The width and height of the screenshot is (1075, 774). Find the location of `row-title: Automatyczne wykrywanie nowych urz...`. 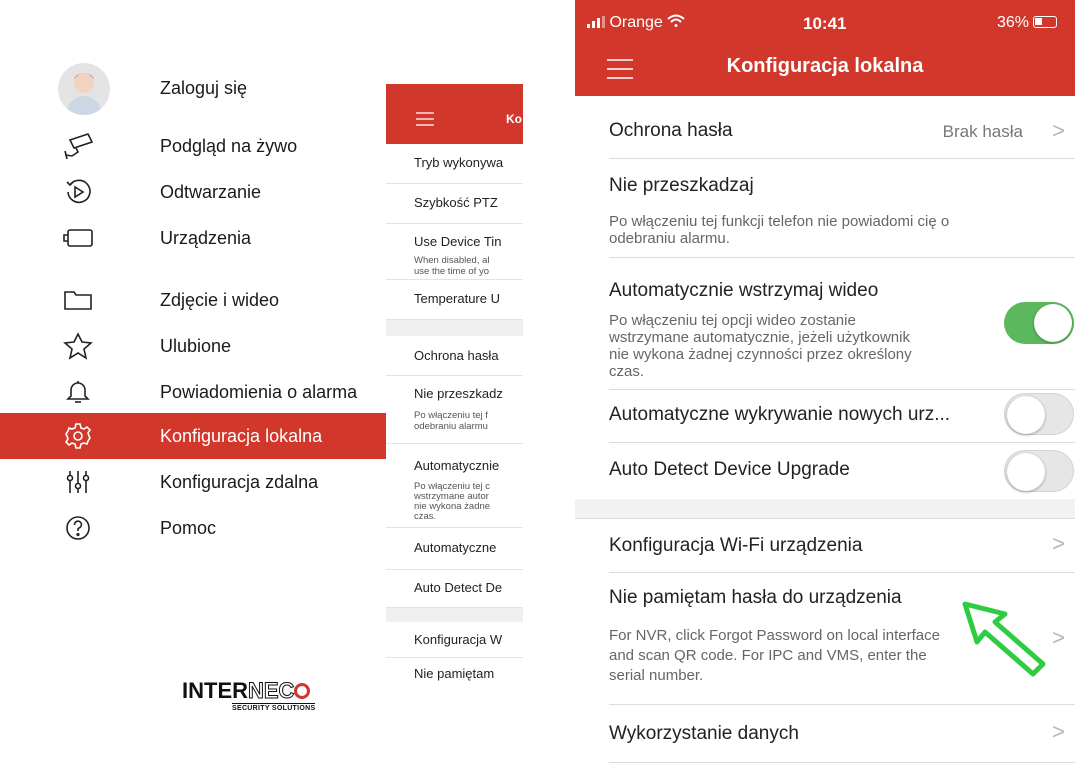

row-title: Automatyczne wykrywanie nowych urz... is located at coordinates (780, 414).